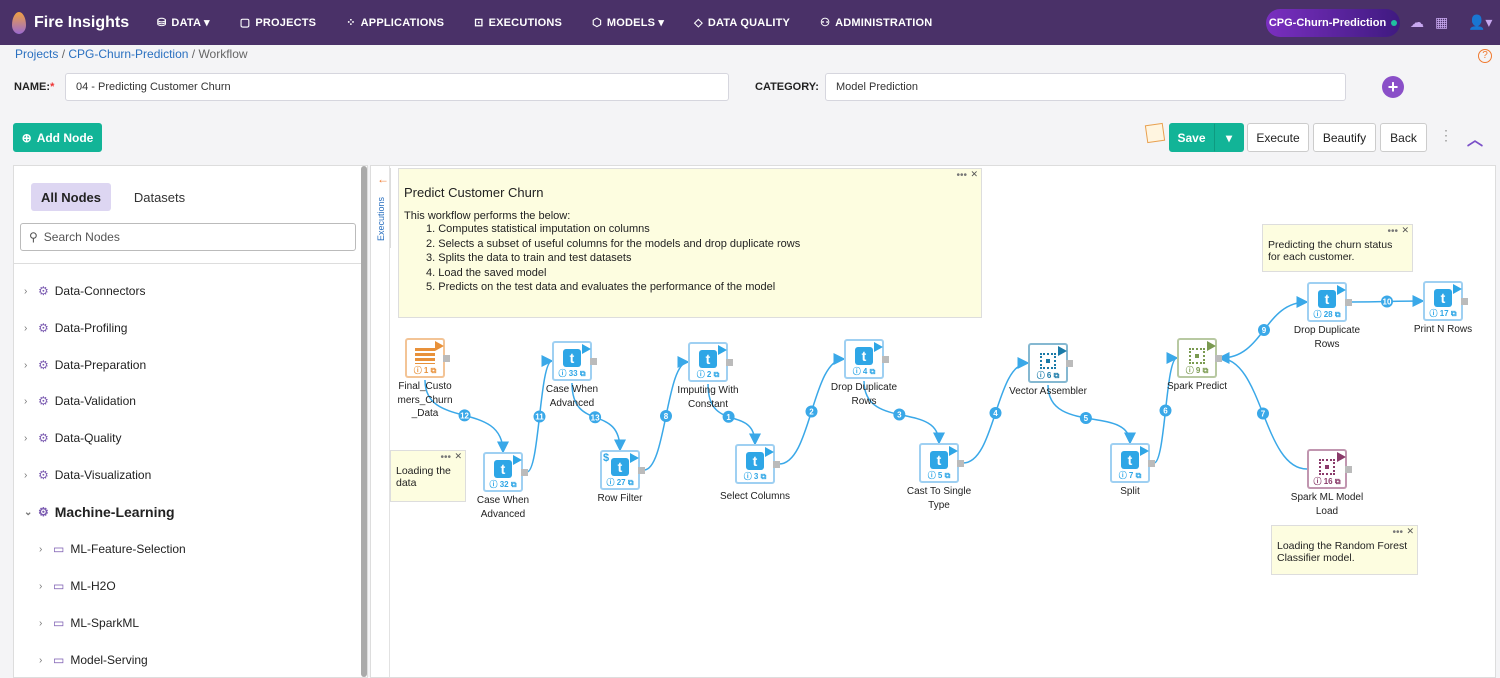 Image resolution: width=1500 pixels, height=678 pixels. Describe the element at coordinates (1264, 330) in the screenshot. I see `edge-label: 9` at that location.